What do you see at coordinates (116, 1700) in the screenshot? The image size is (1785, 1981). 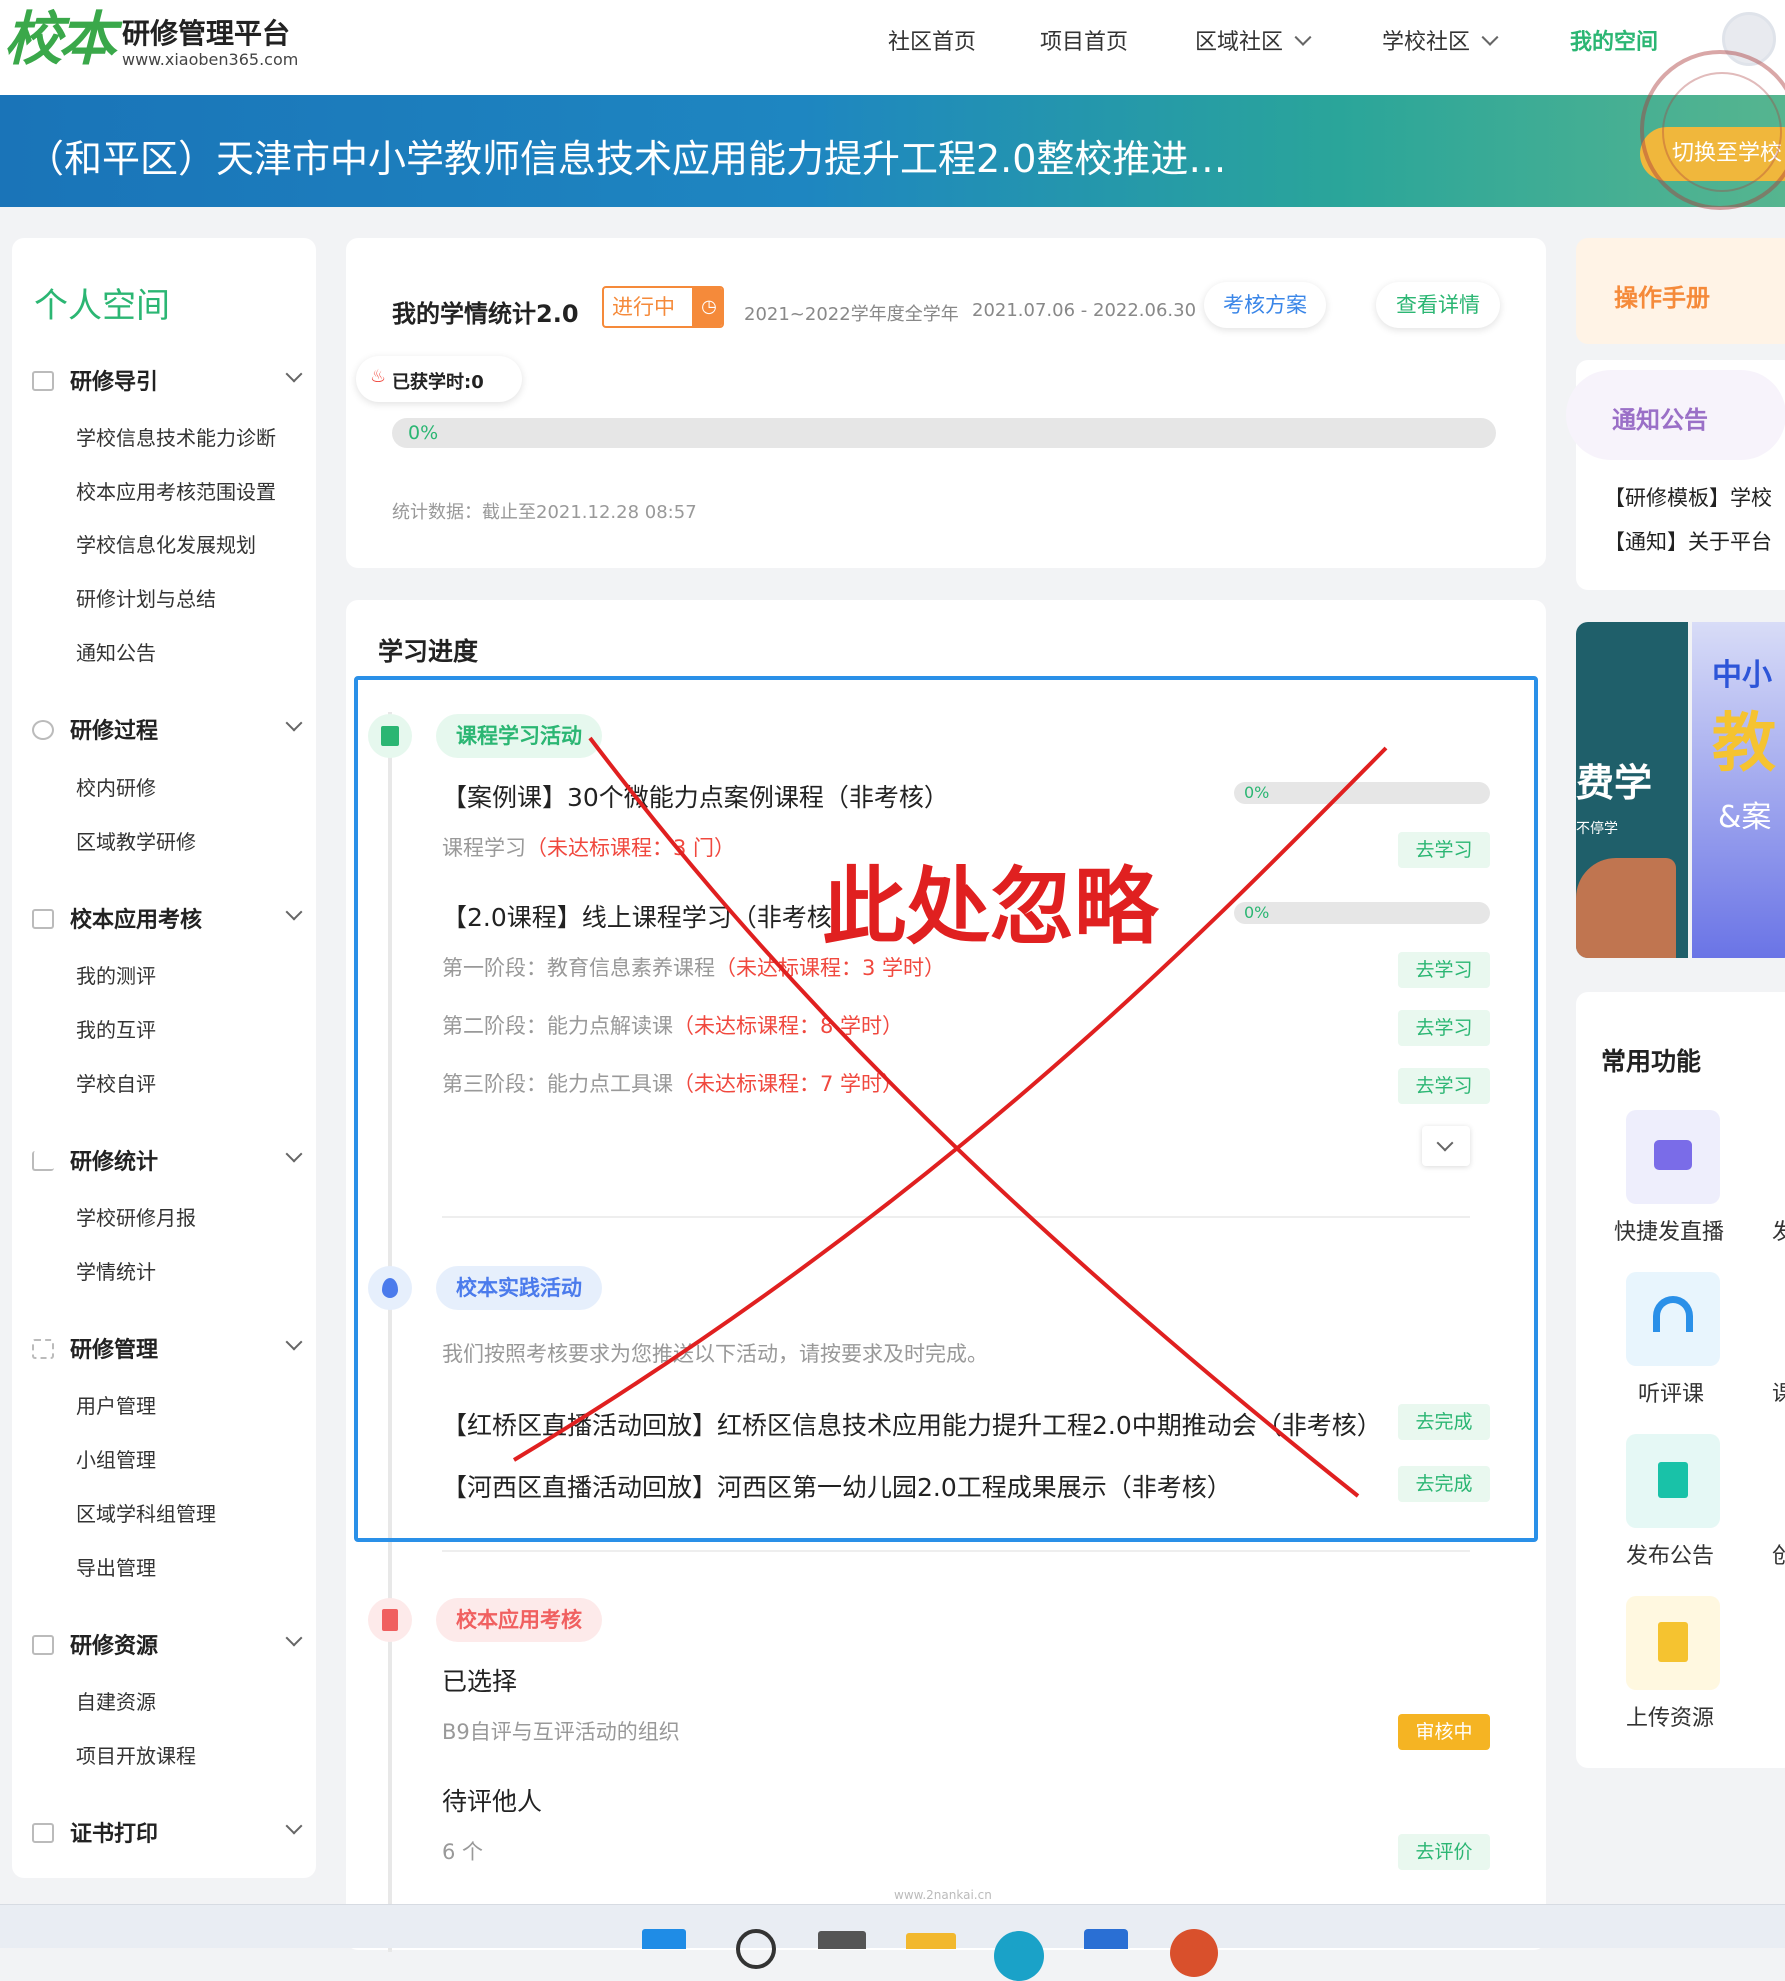 I see `sidebar-item-own-resources: 自建资源` at bounding box center [116, 1700].